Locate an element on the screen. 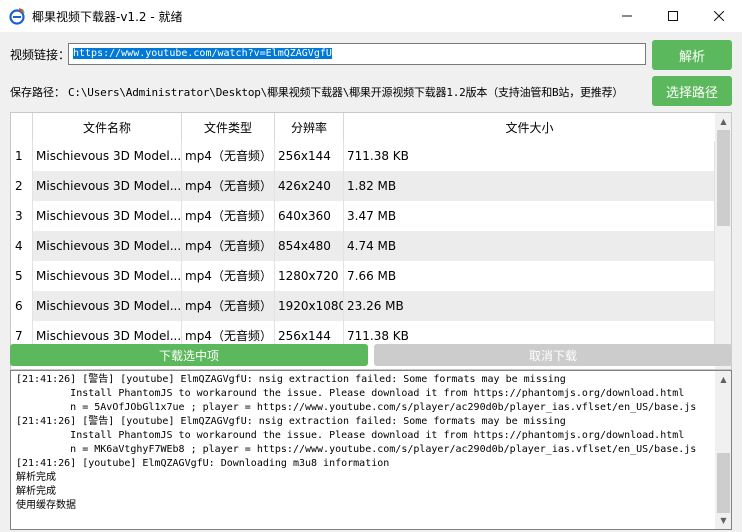 This screenshot has width=742, height=532. title-bar: 椰果视频下载器-v1.2 - 就绪 is located at coordinates (371, 16).